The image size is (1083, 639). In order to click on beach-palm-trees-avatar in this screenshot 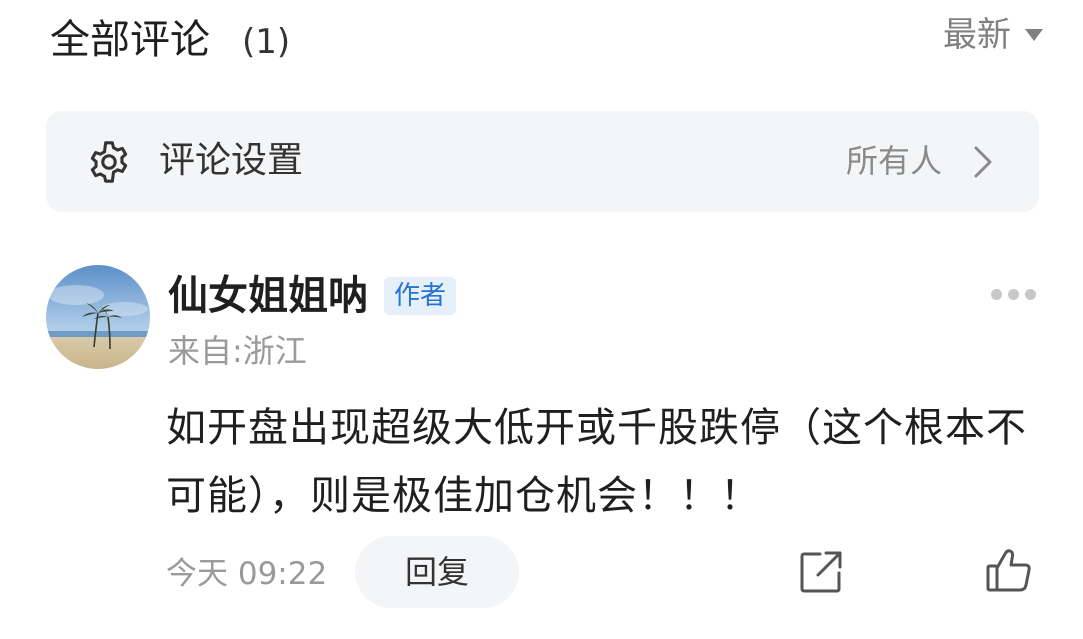, I will do `click(98, 317)`.